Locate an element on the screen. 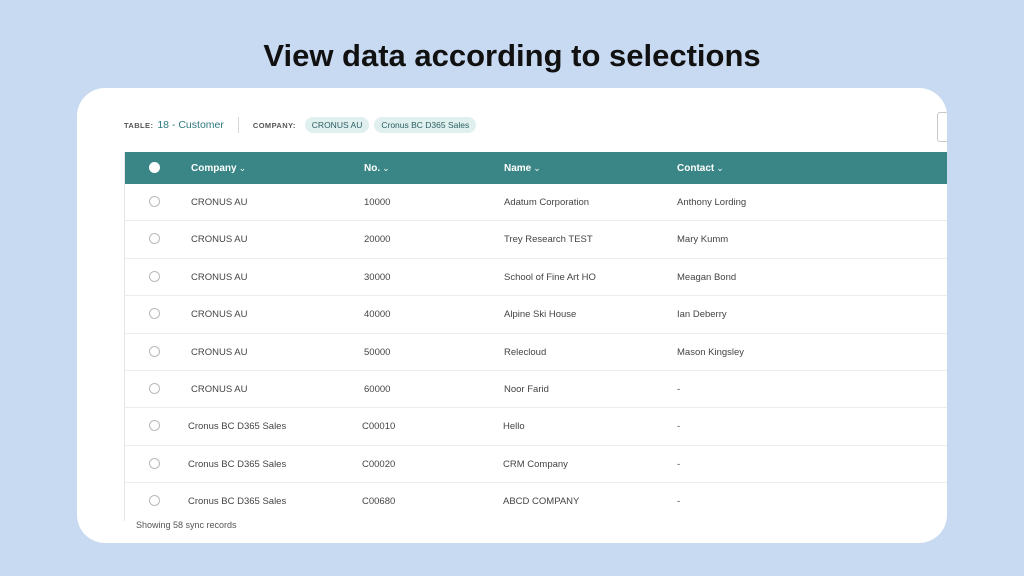 The height and width of the screenshot is (576, 1024). cell-name: Relecloud is located at coordinates (525, 352).